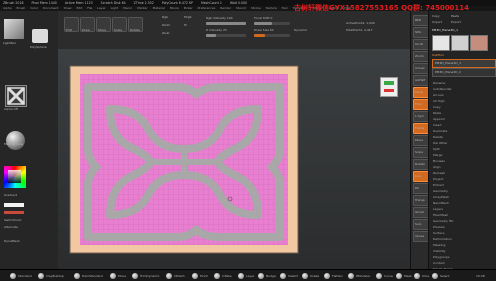 The width and height of the screenshot is (496, 281). Describe the element at coordinates (113, 276) in the screenshot. I see `brush-move-icon` at that location.